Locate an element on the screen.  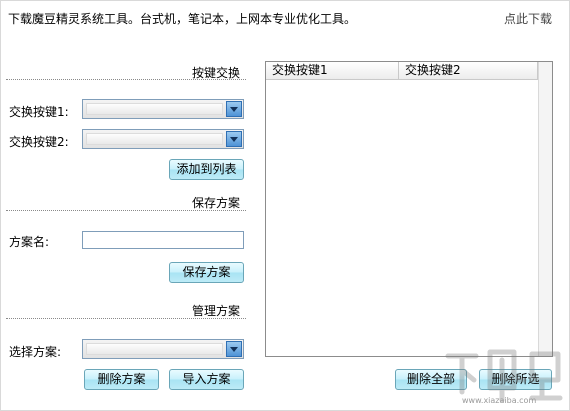
key2-label: 交换按键2: is located at coordinates (39, 142).